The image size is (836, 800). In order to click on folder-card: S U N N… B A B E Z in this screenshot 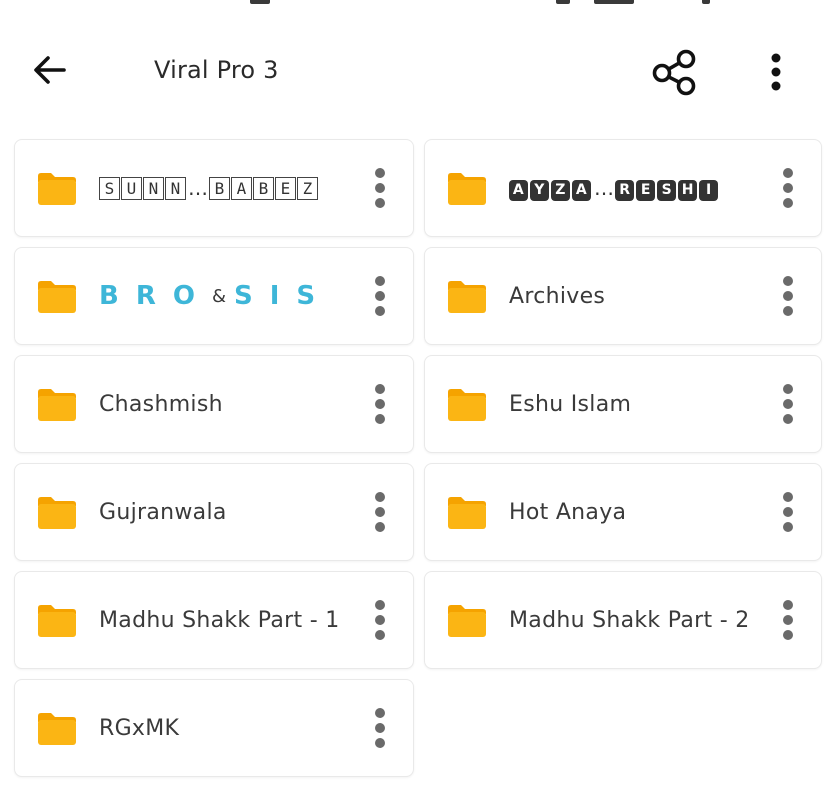, I will do `click(214, 188)`.